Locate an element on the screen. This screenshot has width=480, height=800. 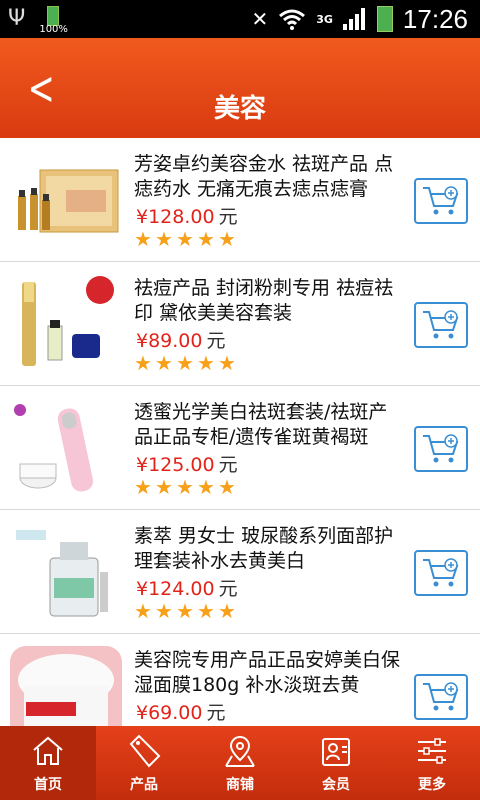
bottom-nav: 首页 产品 商铺 会员 更多 is located at coordinates (240, 763).